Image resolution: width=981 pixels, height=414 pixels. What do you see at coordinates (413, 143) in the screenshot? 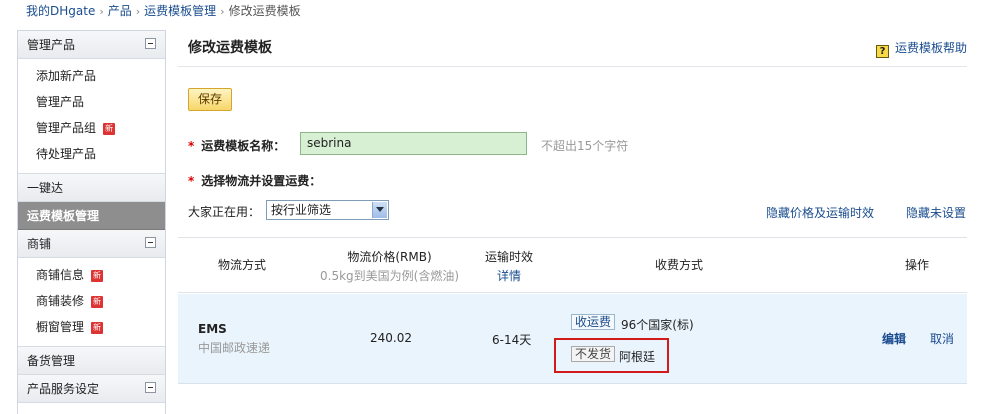
I see `template-name-input: sebrina` at bounding box center [413, 143].